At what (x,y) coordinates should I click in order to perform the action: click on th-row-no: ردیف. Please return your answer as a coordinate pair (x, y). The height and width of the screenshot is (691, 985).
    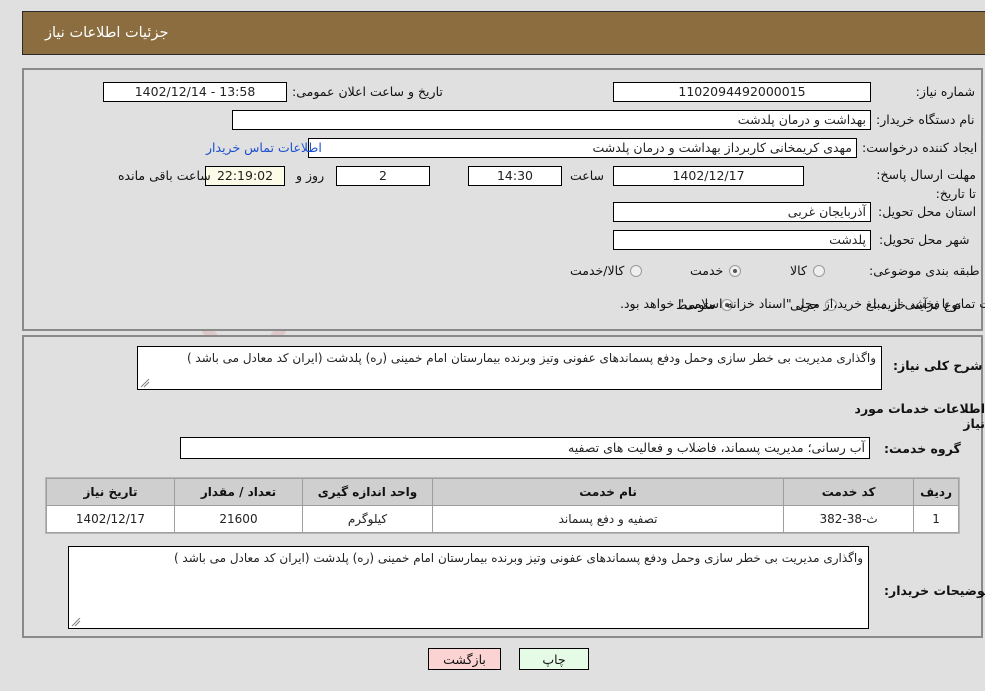
    Looking at the image, I should click on (936, 492).